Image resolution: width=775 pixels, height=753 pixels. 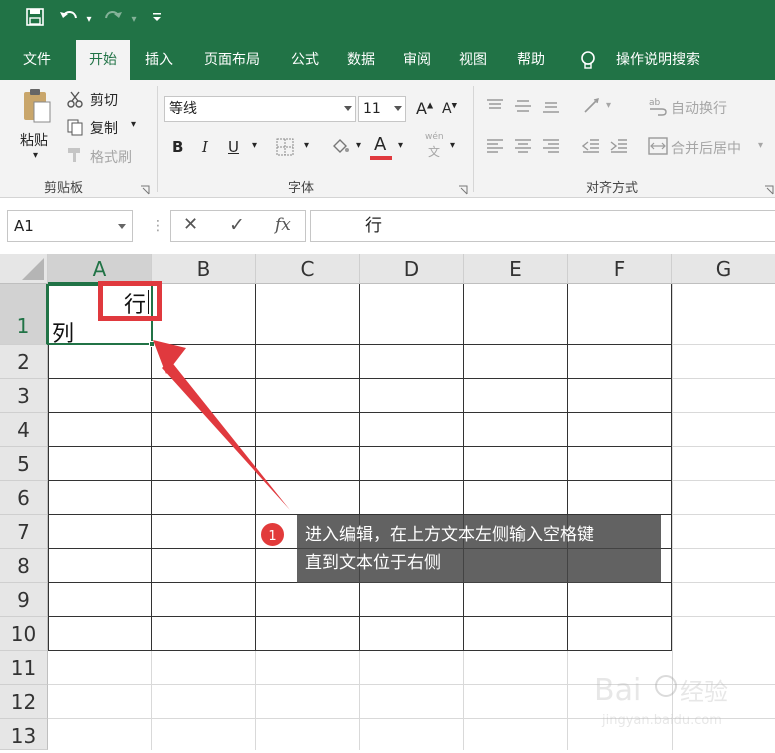 I want to click on row-header-6: 6, so click(x=24, y=498).